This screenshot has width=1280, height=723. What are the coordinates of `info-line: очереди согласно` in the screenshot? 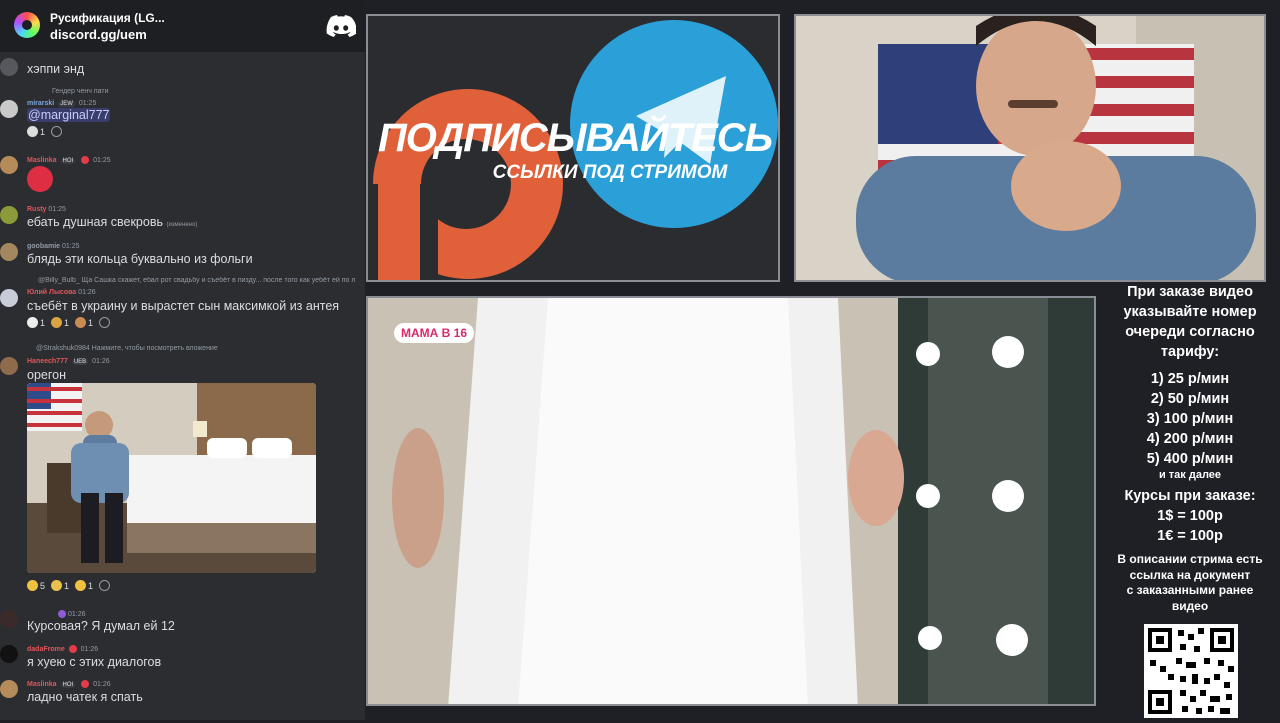 It's located at (1190, 332).